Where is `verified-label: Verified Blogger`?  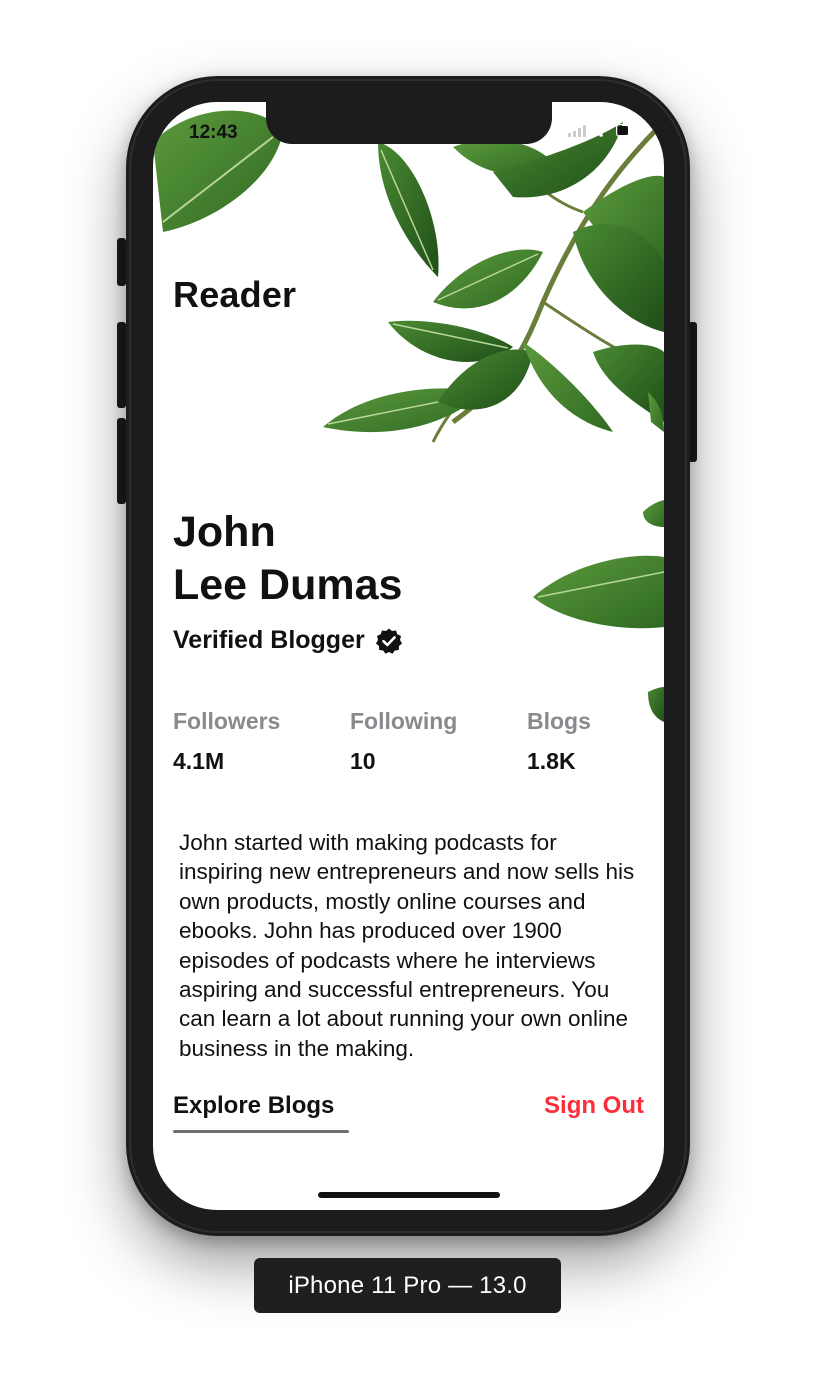 verified-label: Verified Blogger is located at coordinates (269, 640).